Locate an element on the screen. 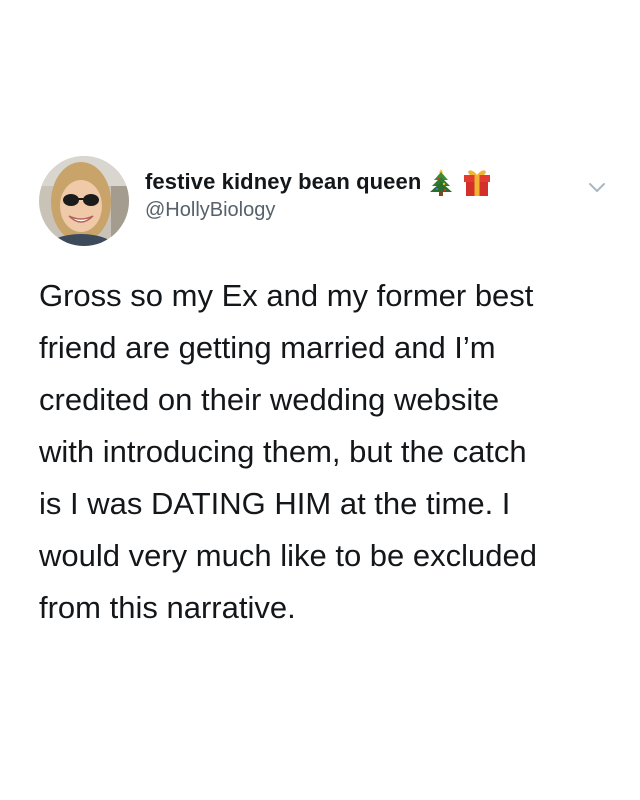 This screenshot has width=640, height=800. avatar-photo is located at coordinates (84, 201).